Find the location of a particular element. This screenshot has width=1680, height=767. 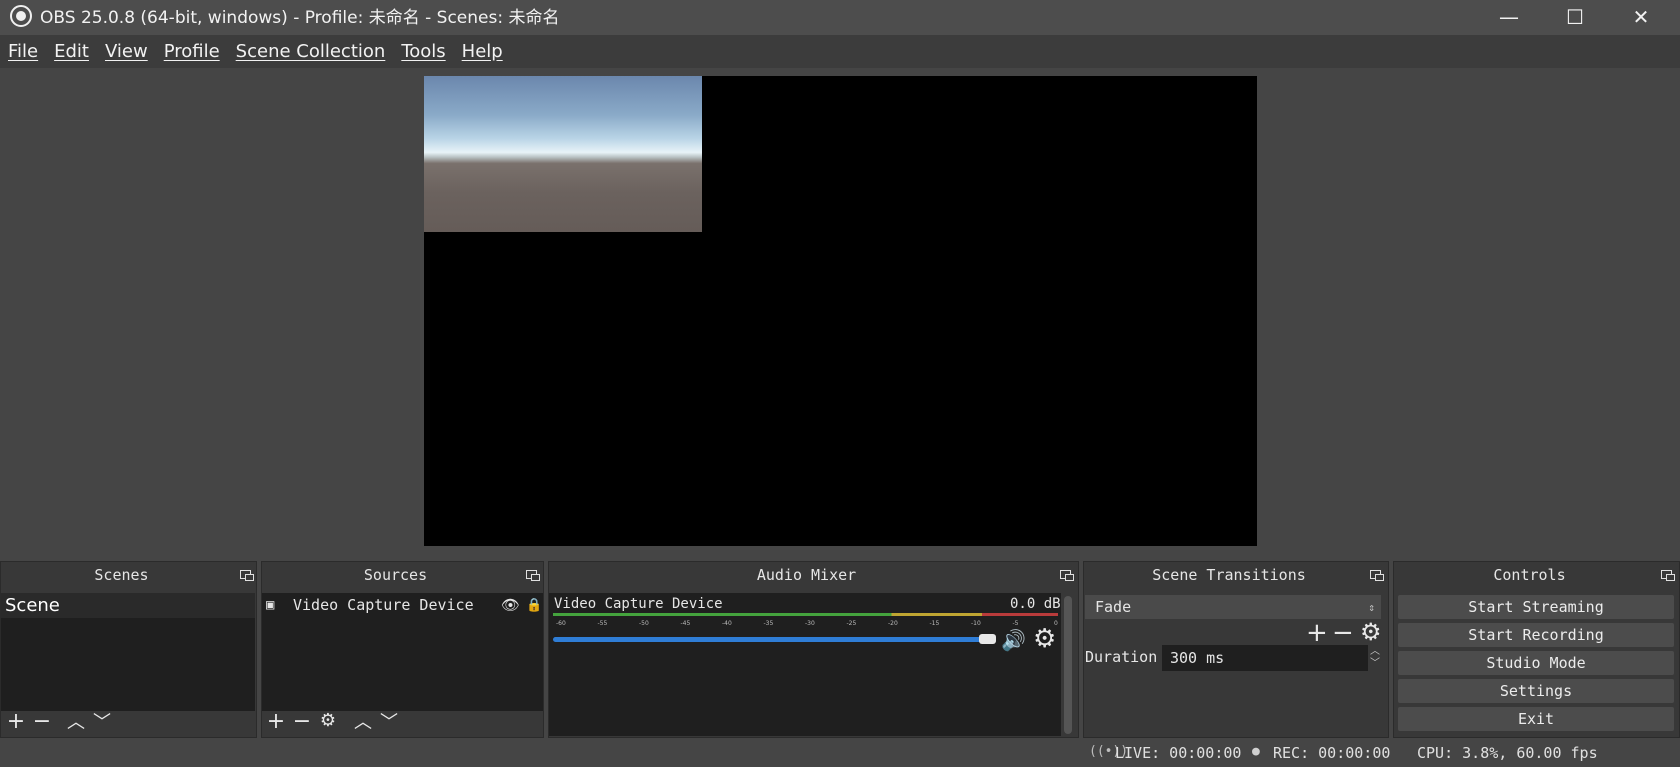

start-streaming-button: Start Streaming is located at coordinates (1536, 607).